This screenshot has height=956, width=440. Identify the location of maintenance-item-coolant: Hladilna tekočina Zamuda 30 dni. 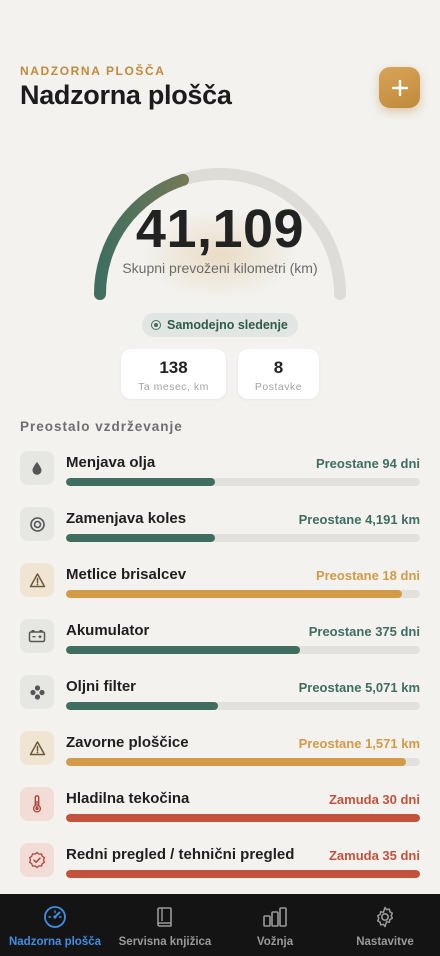
(220, 815).